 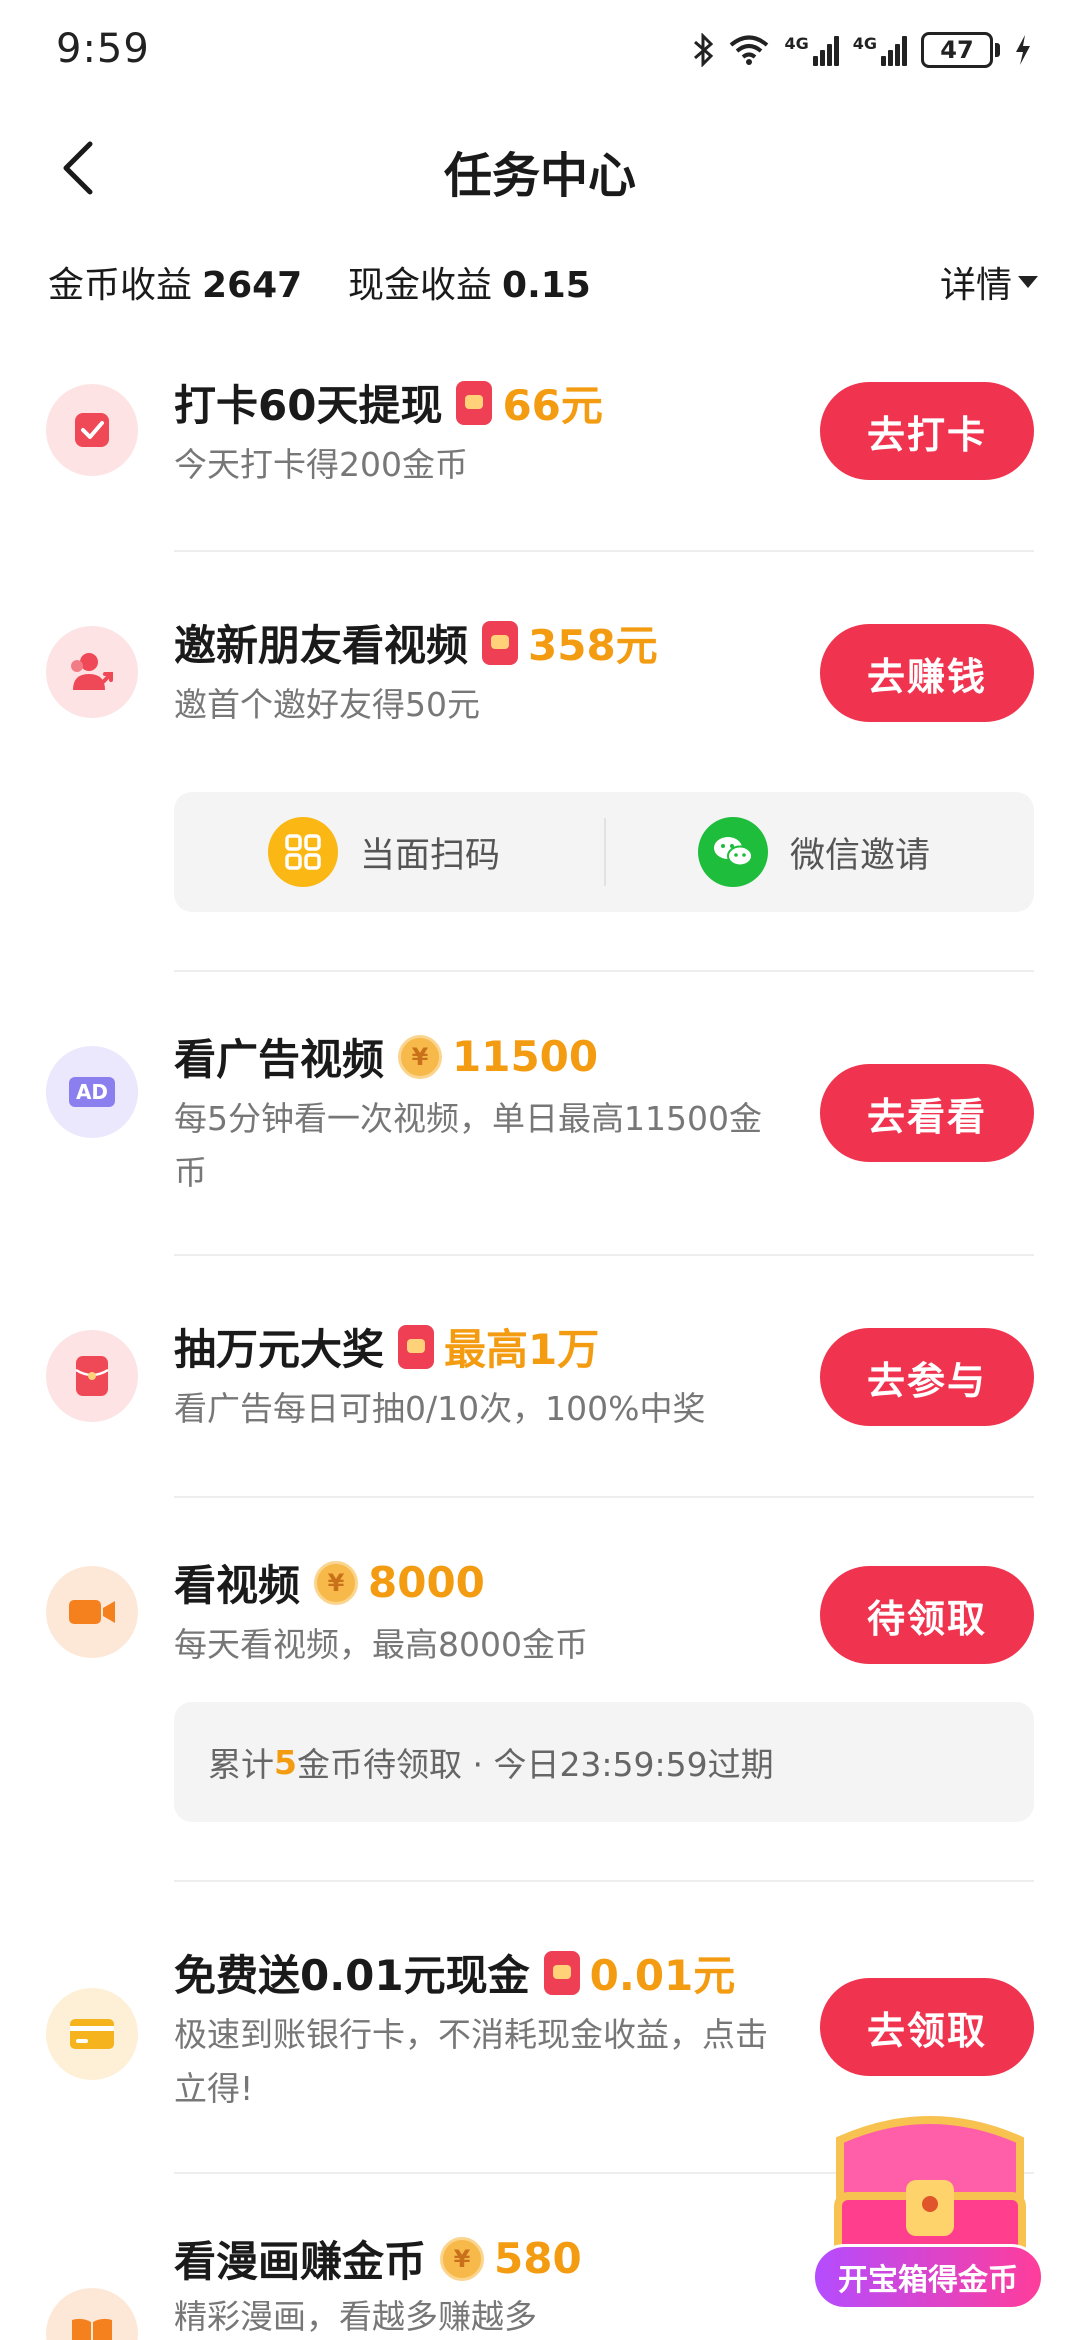 I want to click on task-title: 抽万元大奖 最高1万, so click(x=386, y=1346).